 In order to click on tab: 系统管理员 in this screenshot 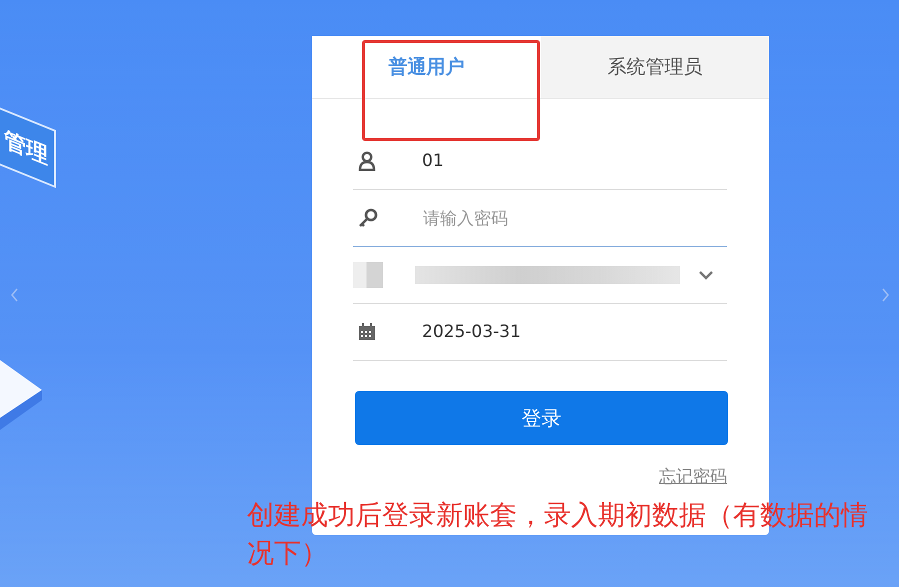, I will do `click(654, 67)`.